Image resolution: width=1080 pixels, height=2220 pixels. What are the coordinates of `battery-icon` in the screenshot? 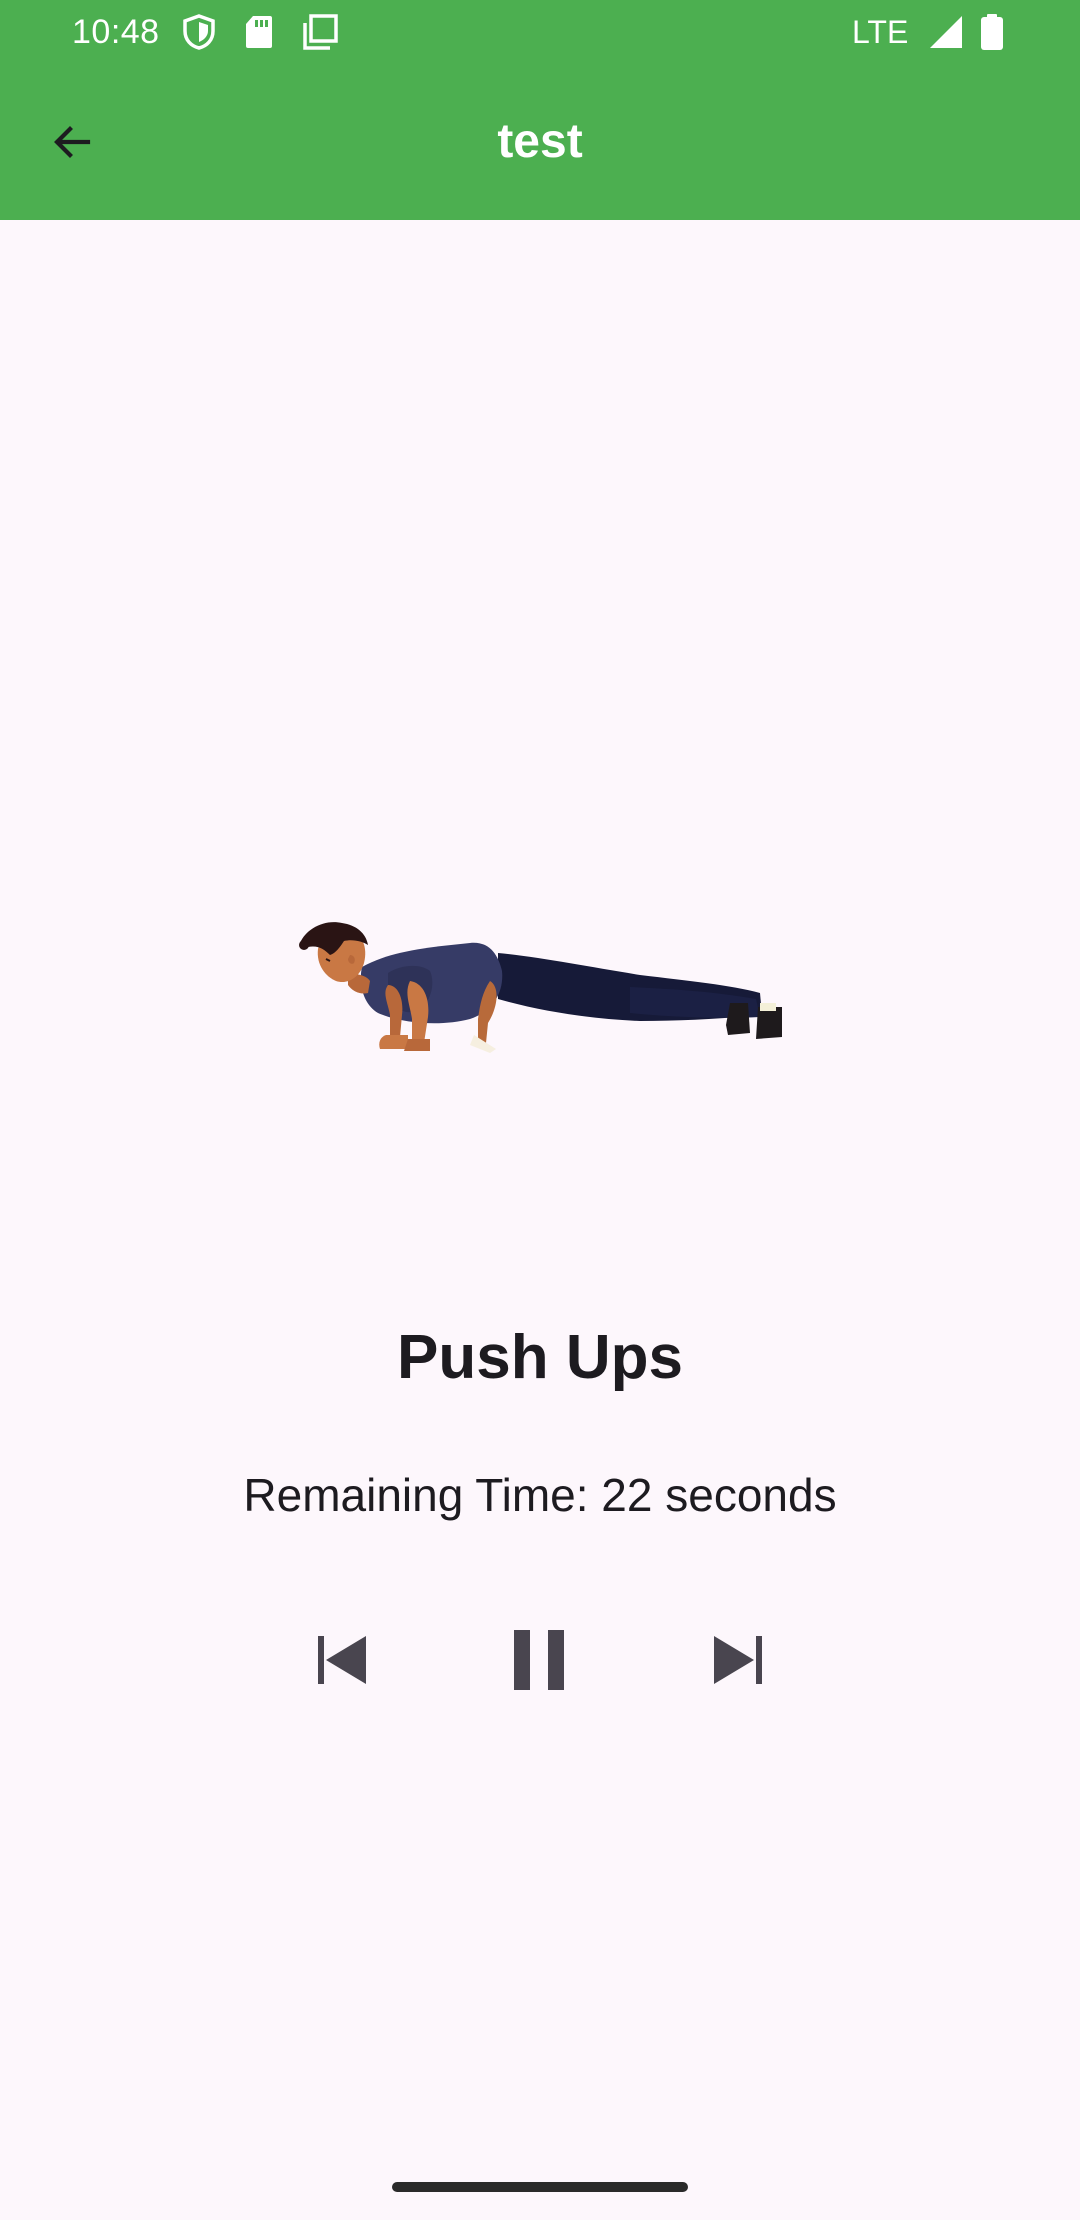 It's located at (992, 32).